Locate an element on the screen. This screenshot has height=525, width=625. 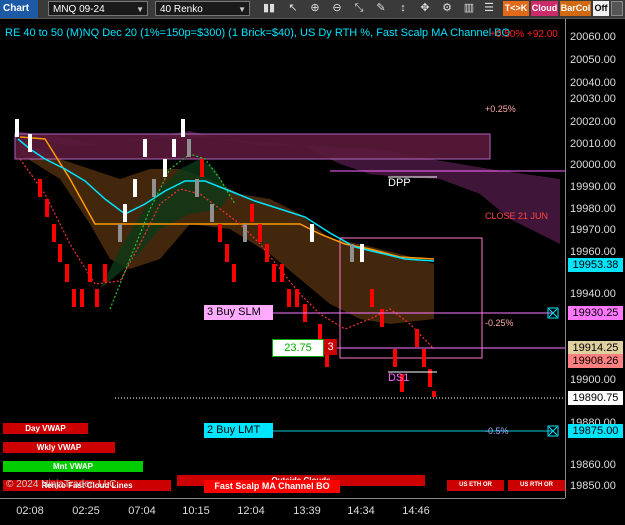
x-tick-label: 02:25 is located at coordinates (86, 511).